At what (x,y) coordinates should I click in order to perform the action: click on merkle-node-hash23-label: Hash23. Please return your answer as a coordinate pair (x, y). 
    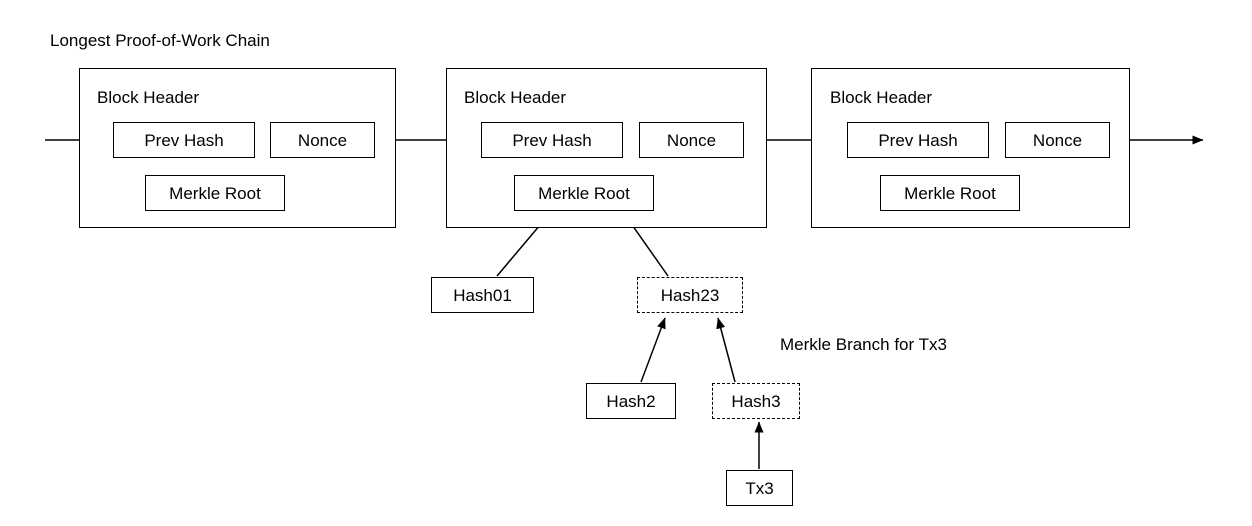
    Looking at the image, I should click on (690, 295).